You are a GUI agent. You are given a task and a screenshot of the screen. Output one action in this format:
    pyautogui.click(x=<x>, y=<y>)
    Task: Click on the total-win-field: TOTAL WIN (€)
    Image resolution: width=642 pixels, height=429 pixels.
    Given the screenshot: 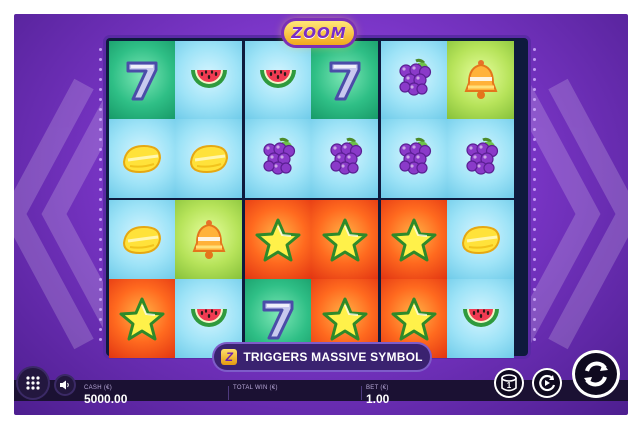 What is the action you would take?
    pyautogui.click(x=255, y=388)
    